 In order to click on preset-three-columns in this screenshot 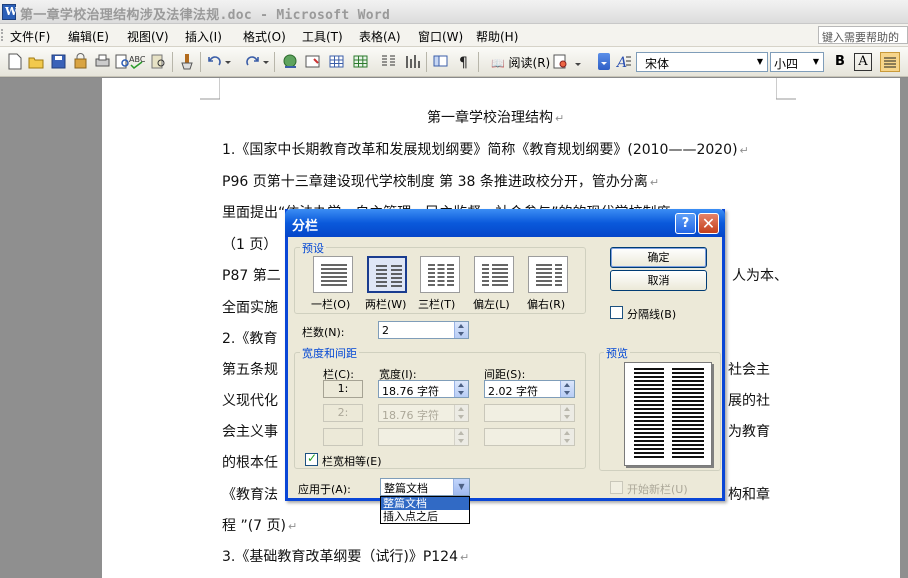, I will do `click(440, 274)`.